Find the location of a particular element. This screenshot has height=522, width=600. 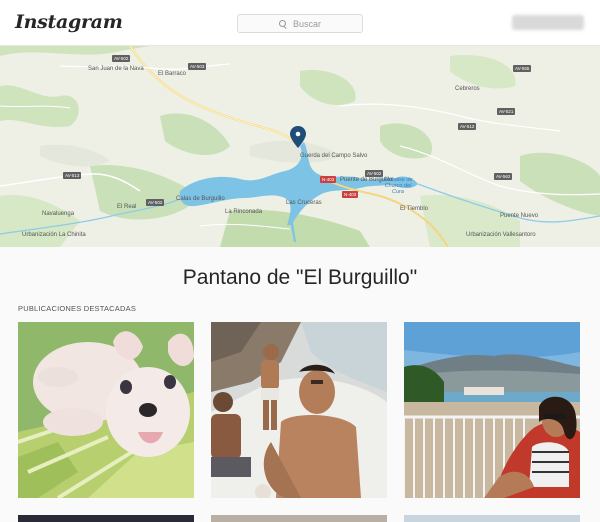

map-label: Puente Nuevo is located at coordinates (519, 216).